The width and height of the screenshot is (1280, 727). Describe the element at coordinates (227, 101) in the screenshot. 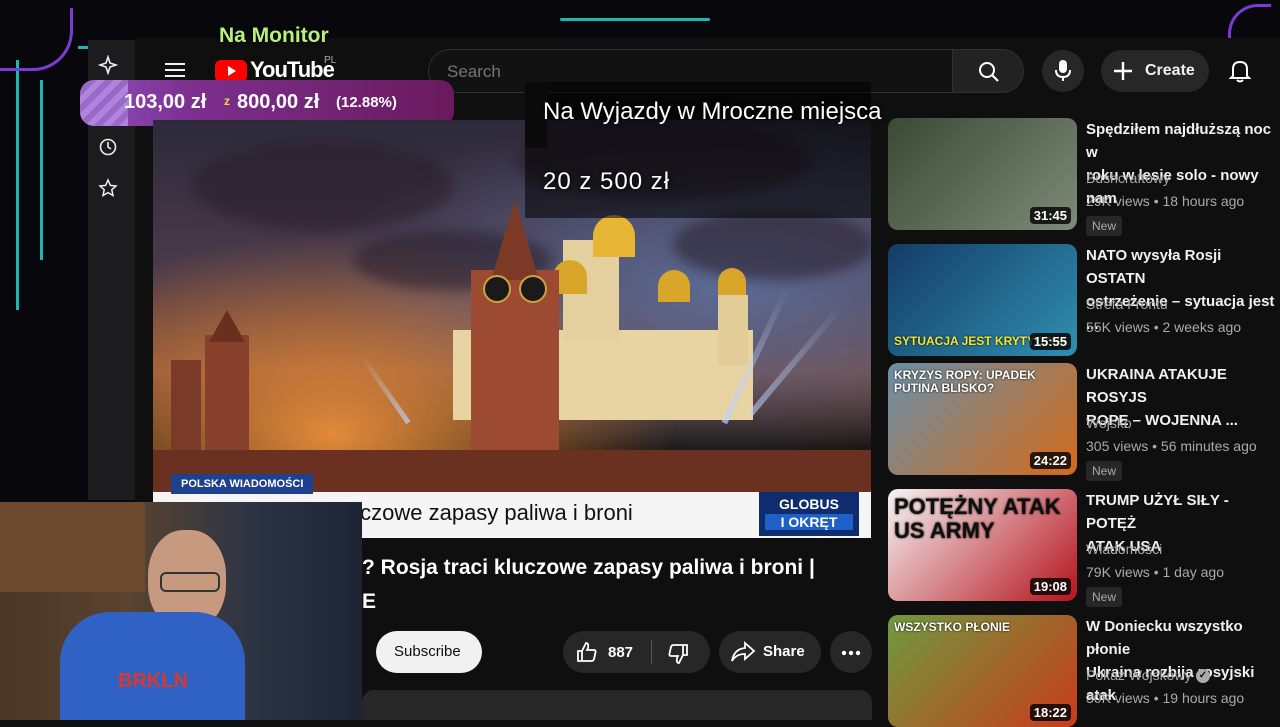

I see `donation-separator: z` at that location.